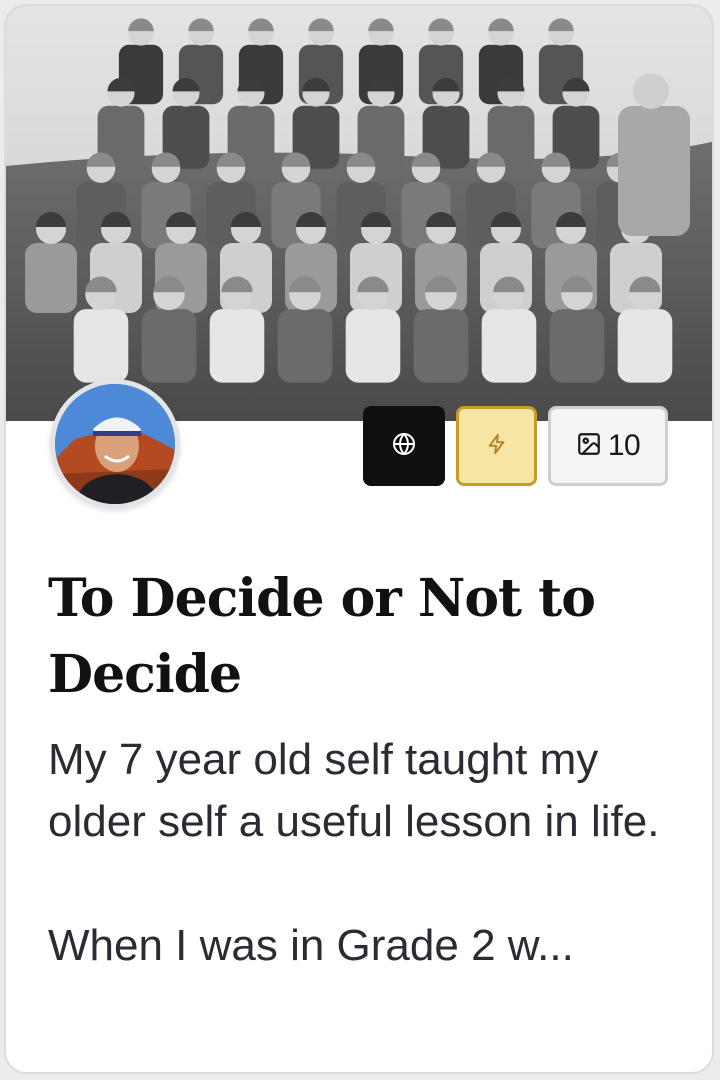  Describe the element at coordinates (589, 446) in the screenshot. I see `image-icon` at that location.